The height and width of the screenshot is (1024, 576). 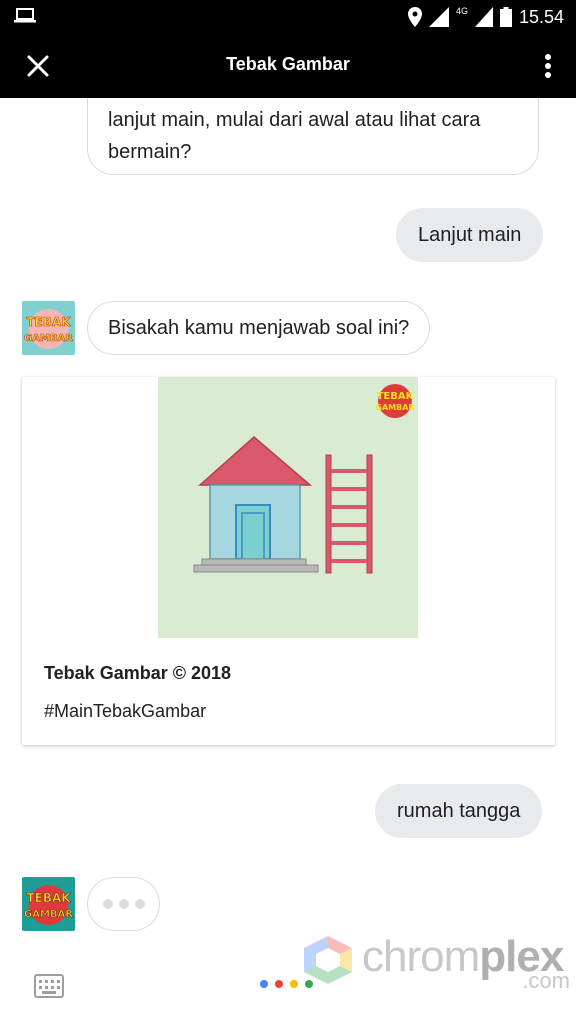 I want to click on card-logo-line2: GAMBAR, so click(x=394, y=407).